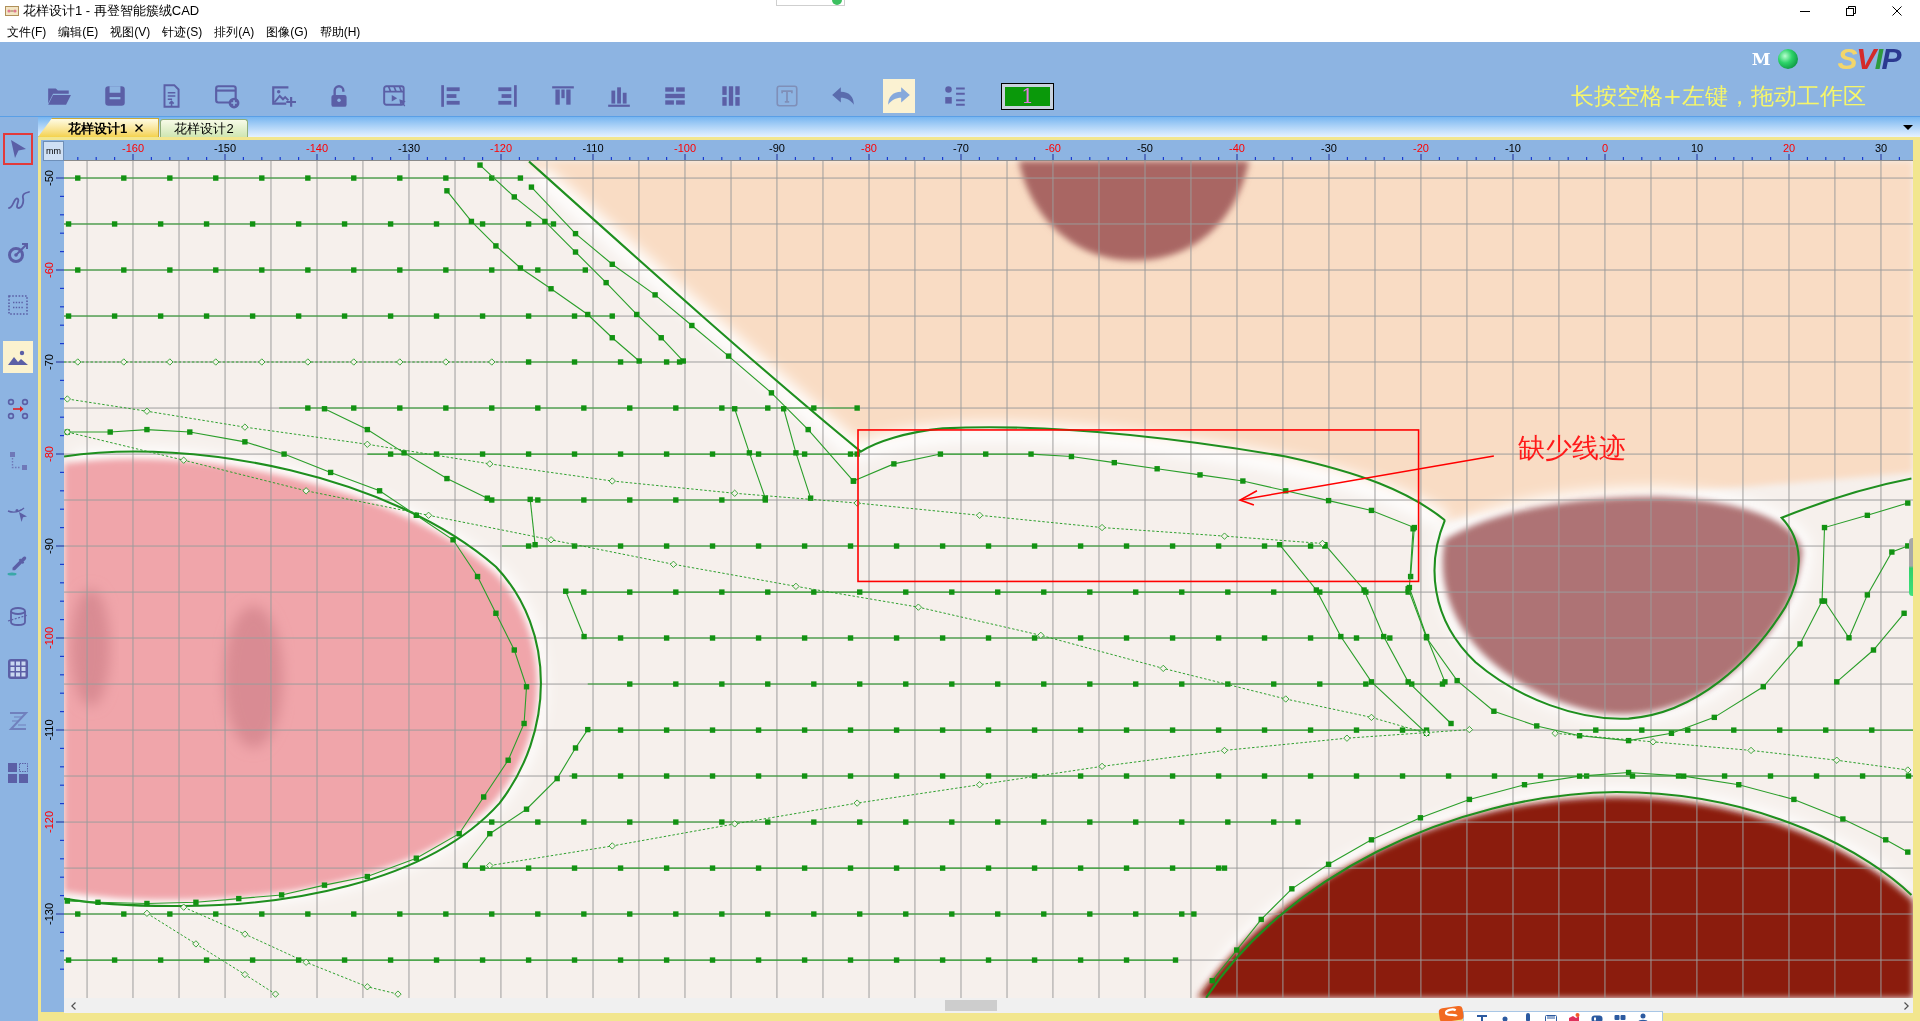 This screenshot has height=1021, width=1920. Describe the element at coordinates (899, 96) in the screenshot. I see `redo-button` at that location.